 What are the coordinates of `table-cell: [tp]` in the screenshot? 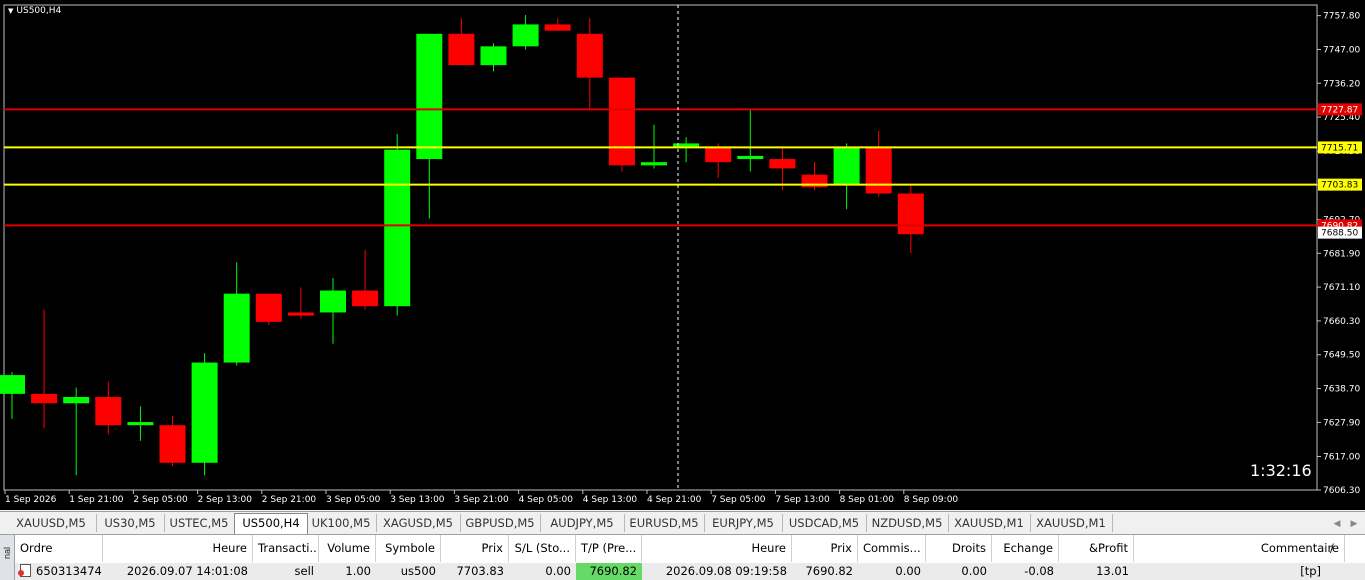 It's located at (1239, 571).